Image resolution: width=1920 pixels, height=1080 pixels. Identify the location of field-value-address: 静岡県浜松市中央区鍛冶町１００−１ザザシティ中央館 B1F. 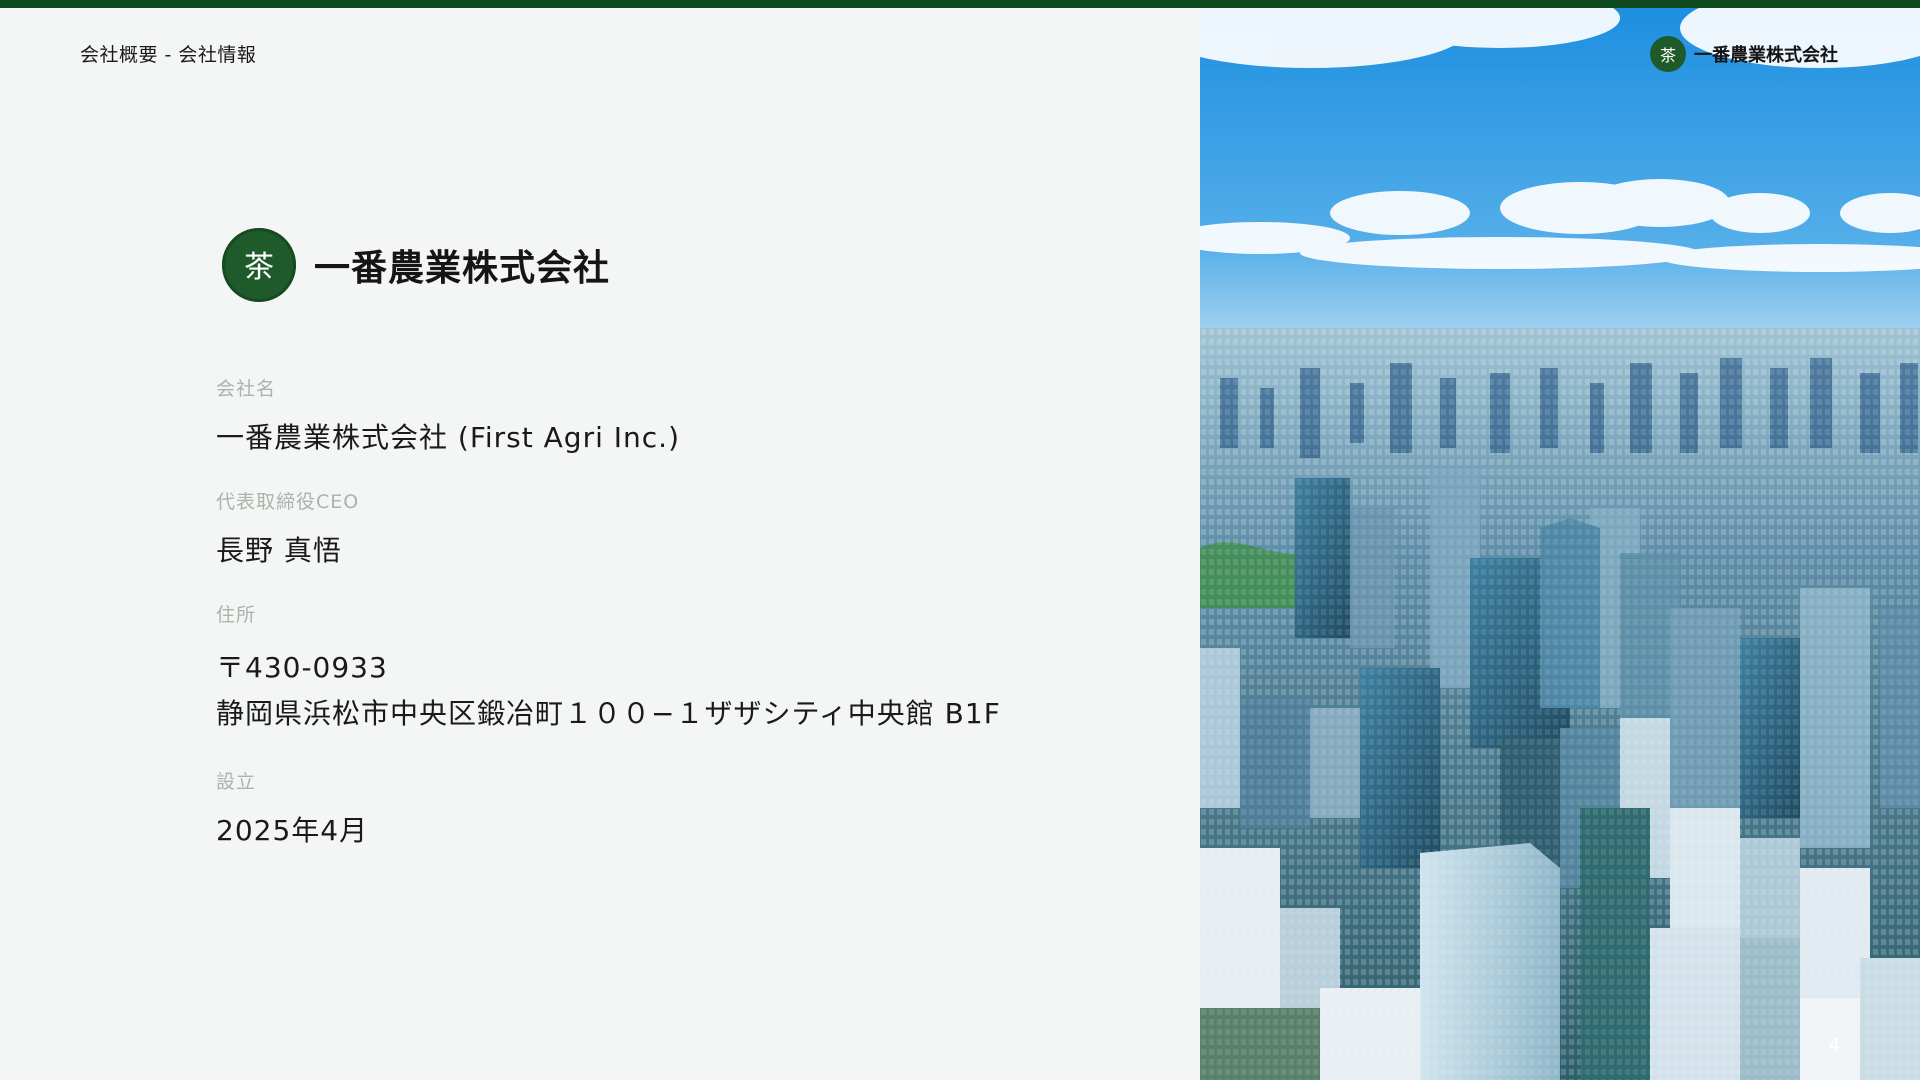
(608, 713).